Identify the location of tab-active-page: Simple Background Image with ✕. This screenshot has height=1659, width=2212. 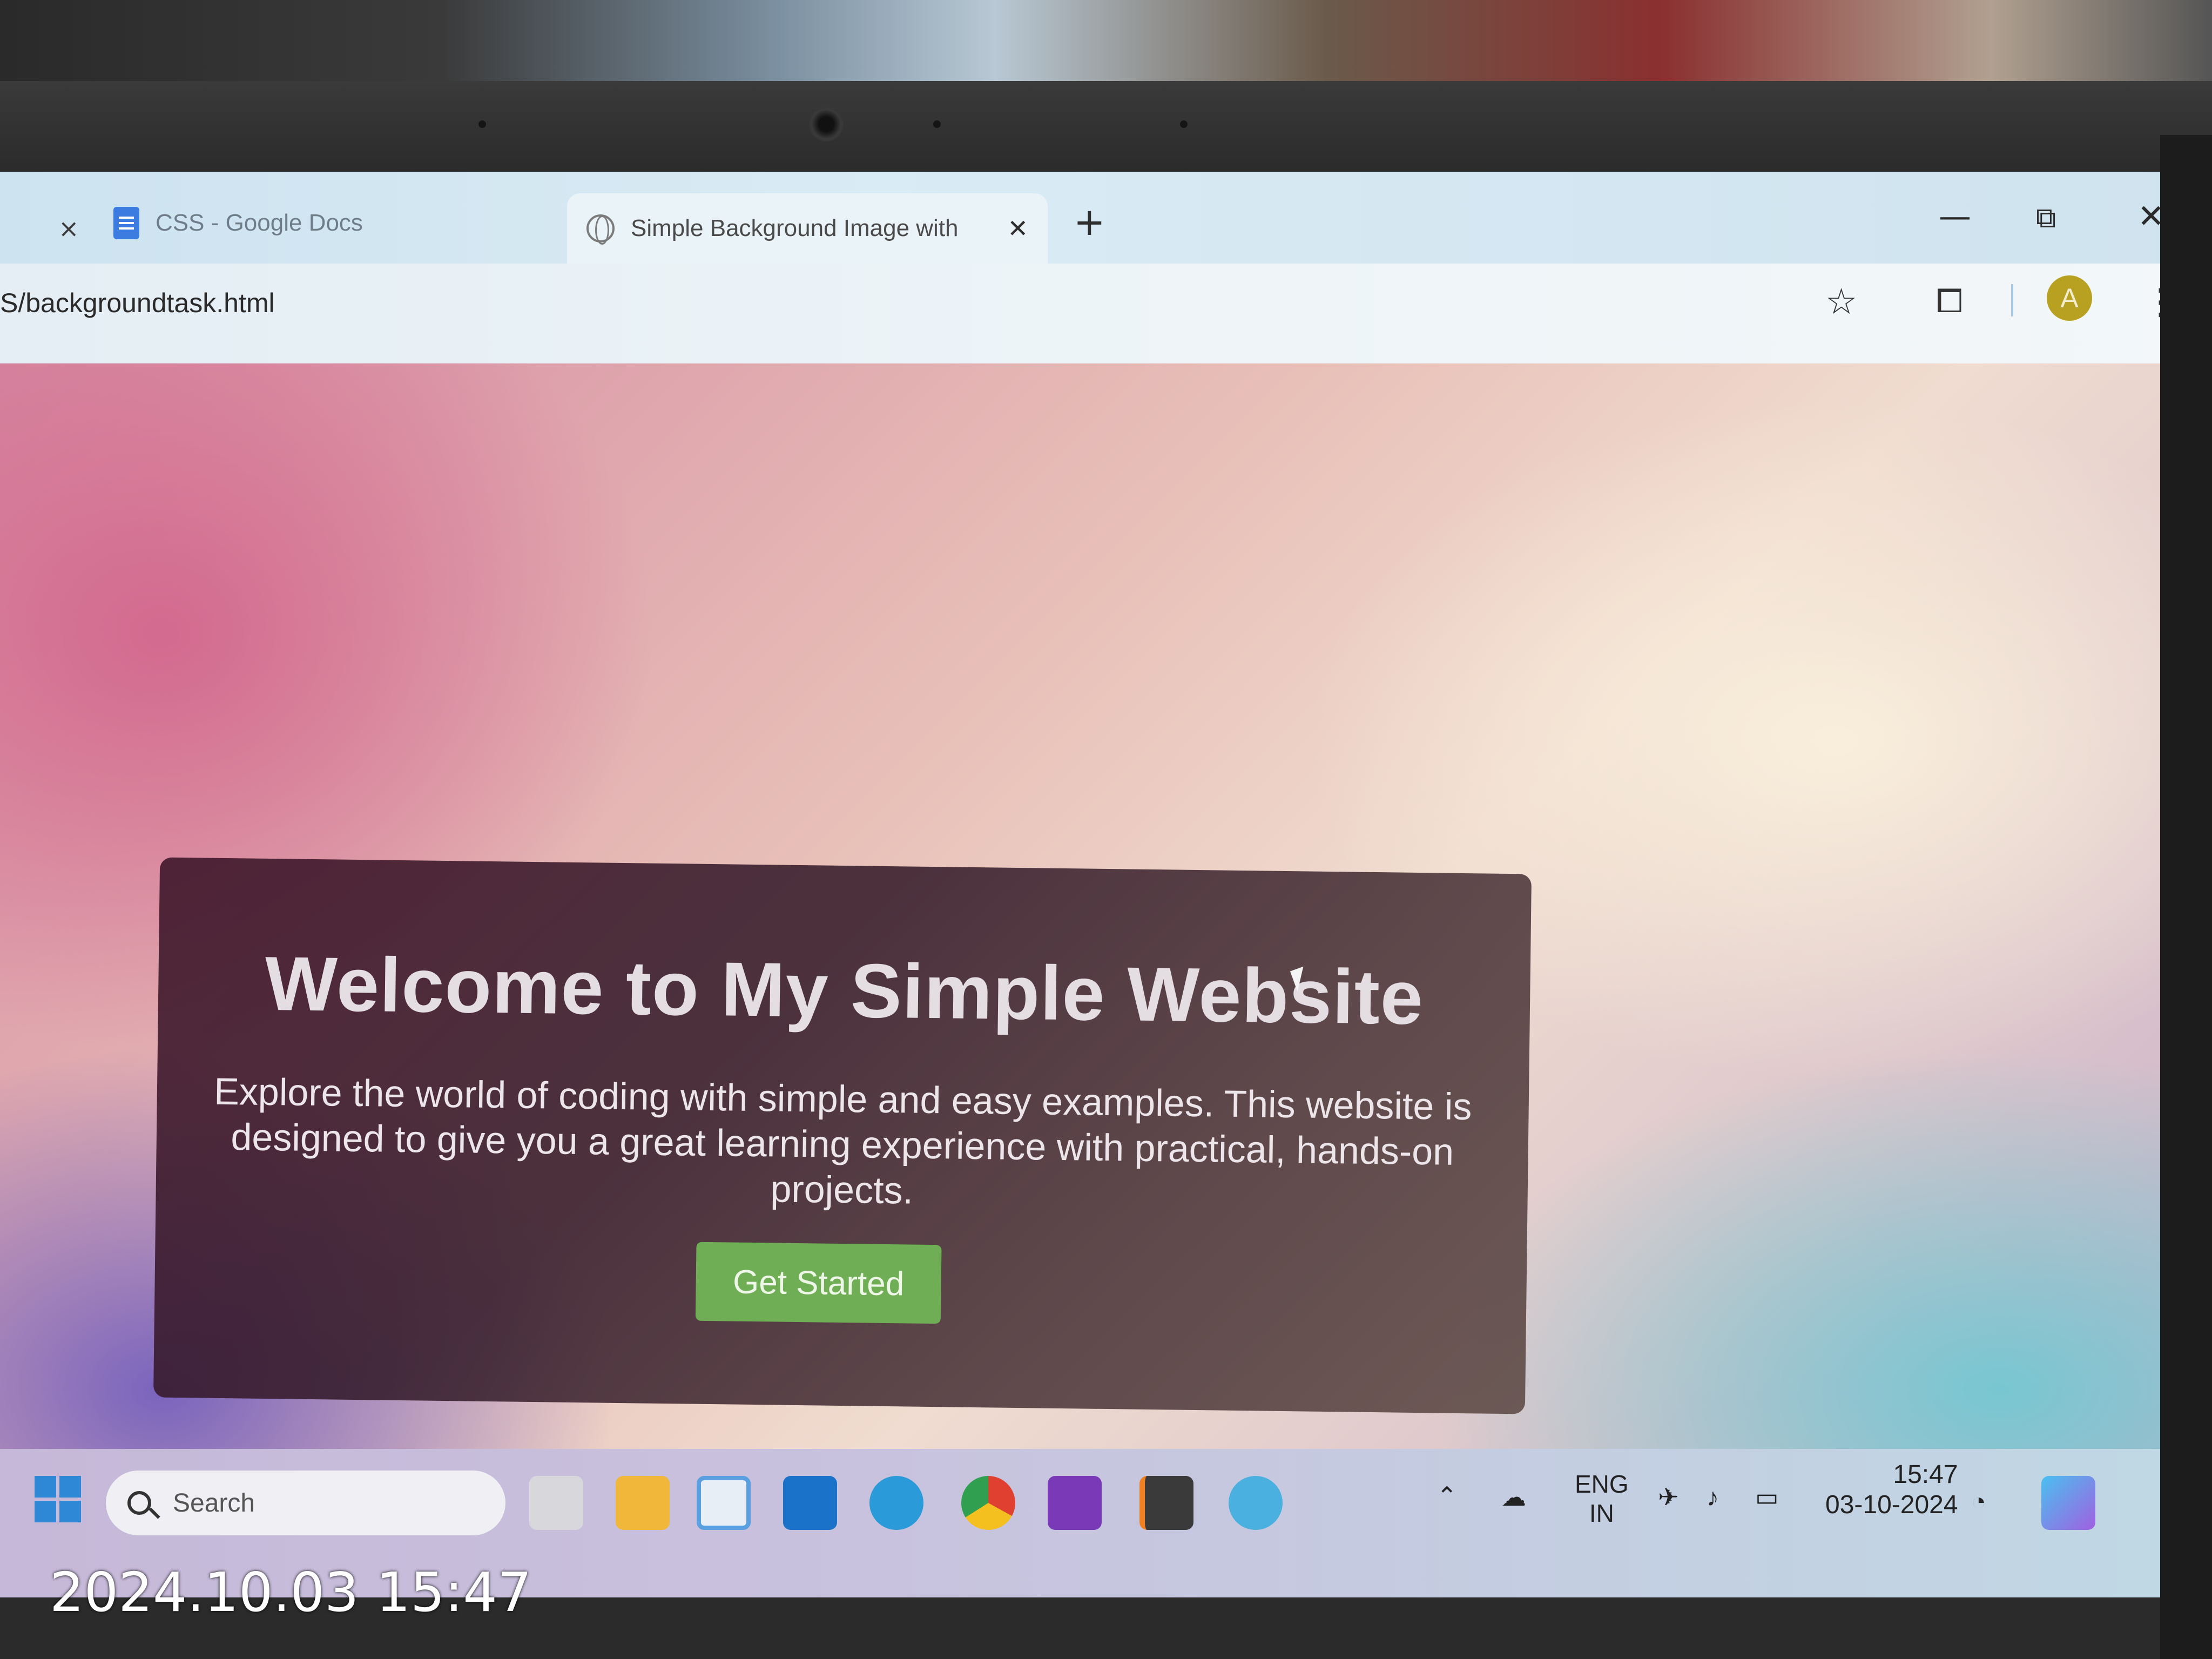
(807, 228).